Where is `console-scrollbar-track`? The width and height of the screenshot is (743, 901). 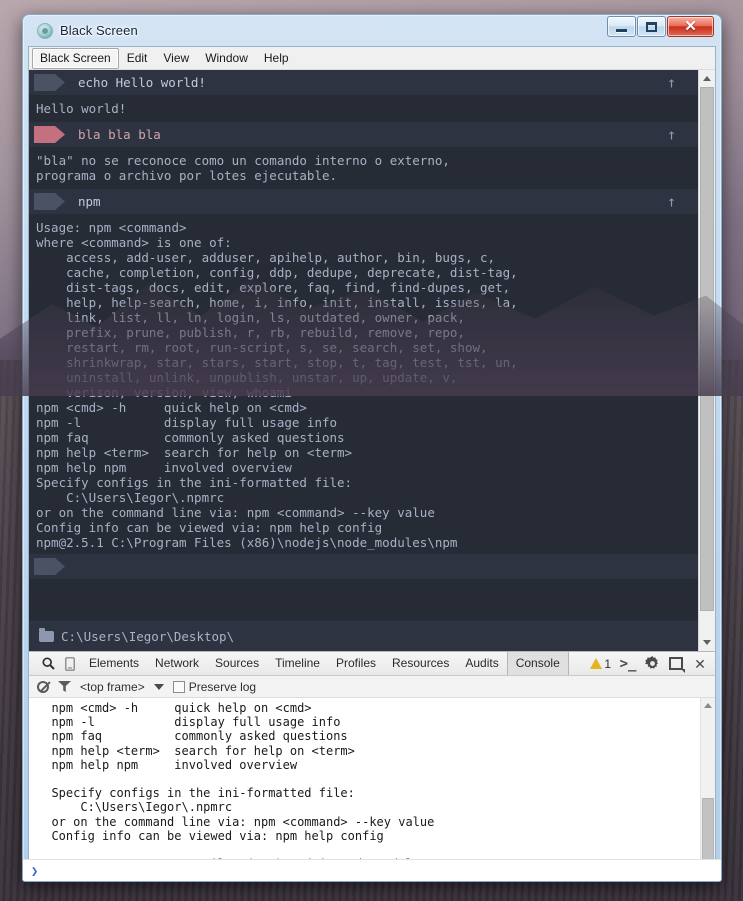
console-scrollbar-track is located at coordinates (708, 787).